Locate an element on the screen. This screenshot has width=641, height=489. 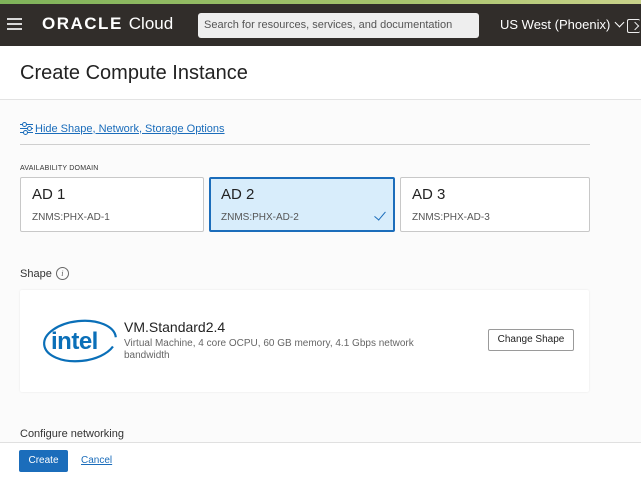
divider is located at coordinates (305, 144).